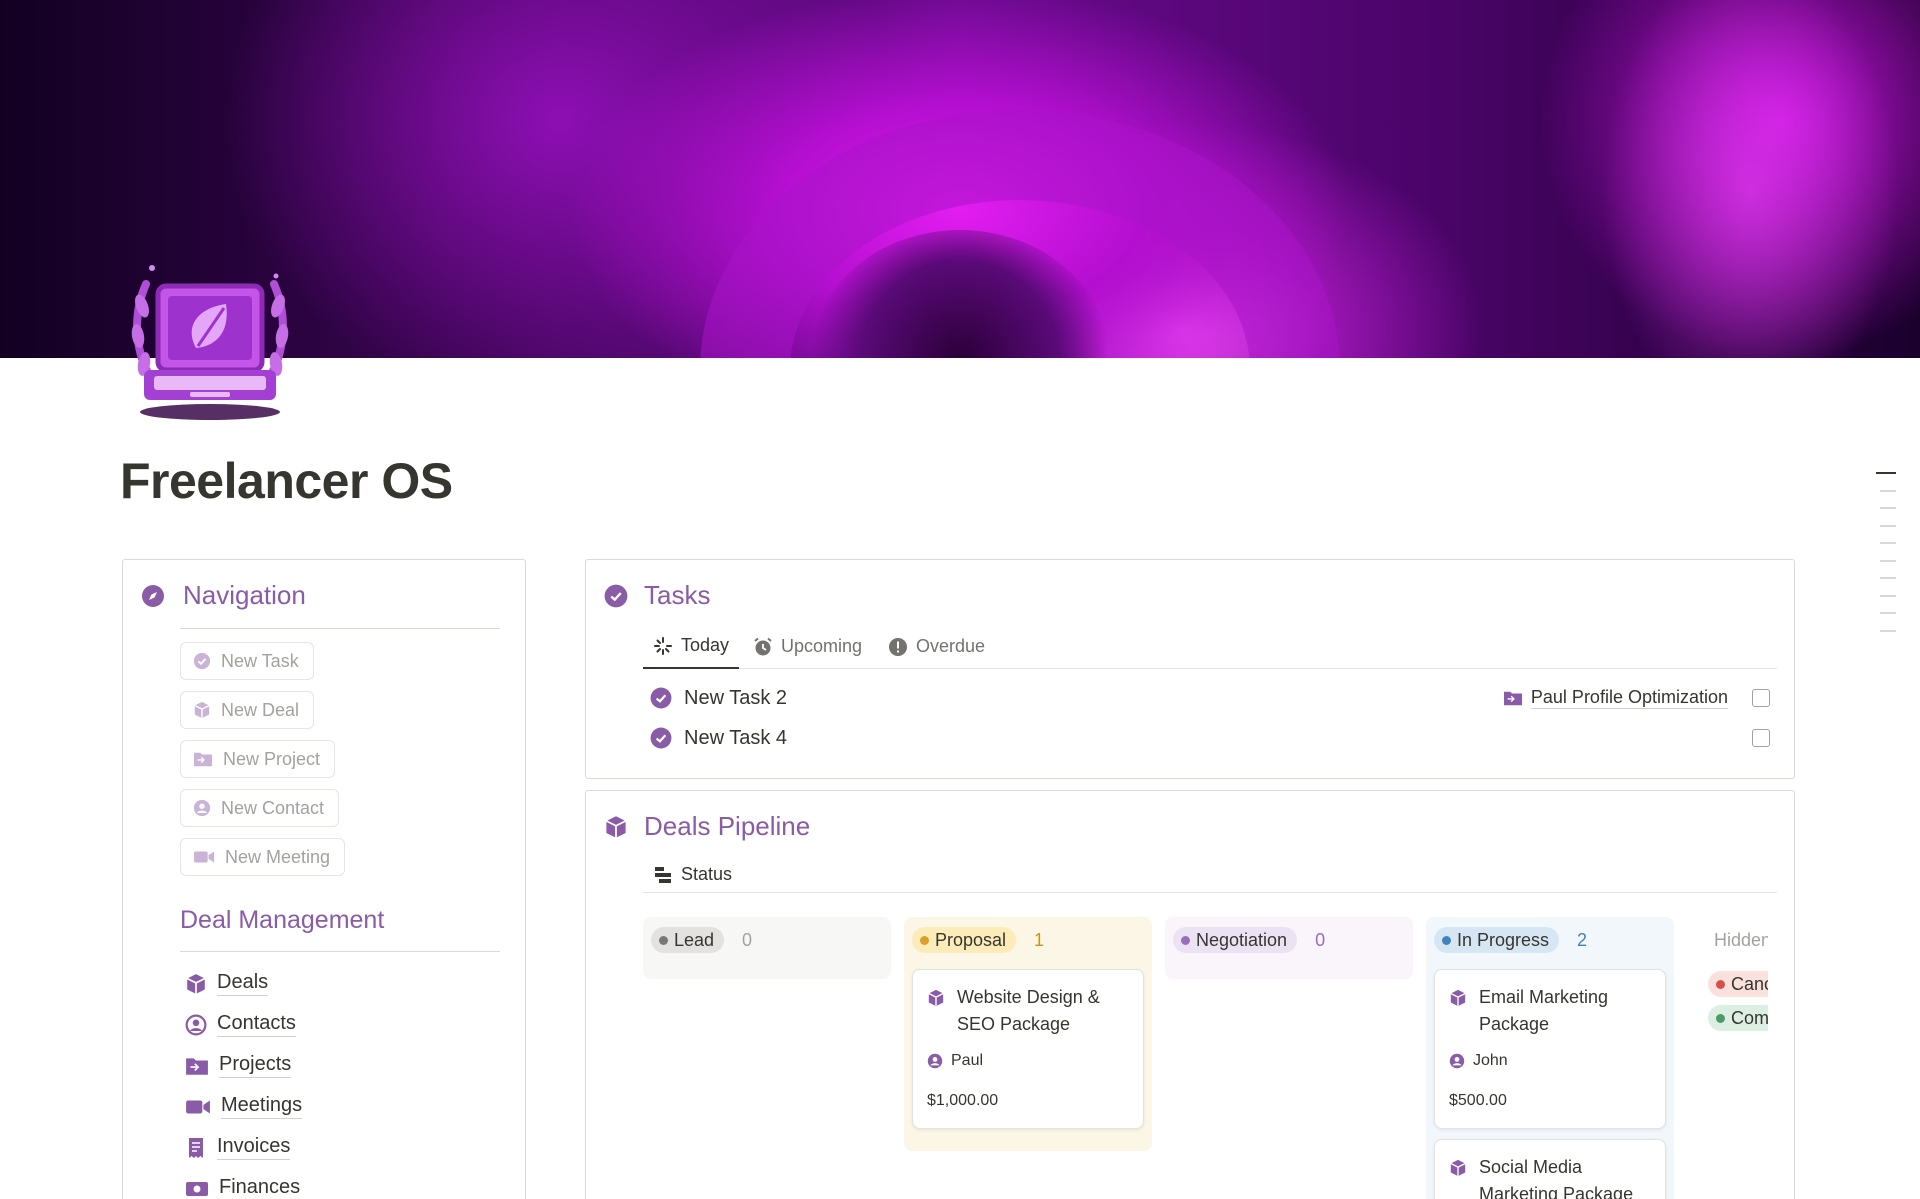  Describe the element at coordinates (807, 646) in the screenshot. I see `tab-upcoming: Upcoming` at that location.